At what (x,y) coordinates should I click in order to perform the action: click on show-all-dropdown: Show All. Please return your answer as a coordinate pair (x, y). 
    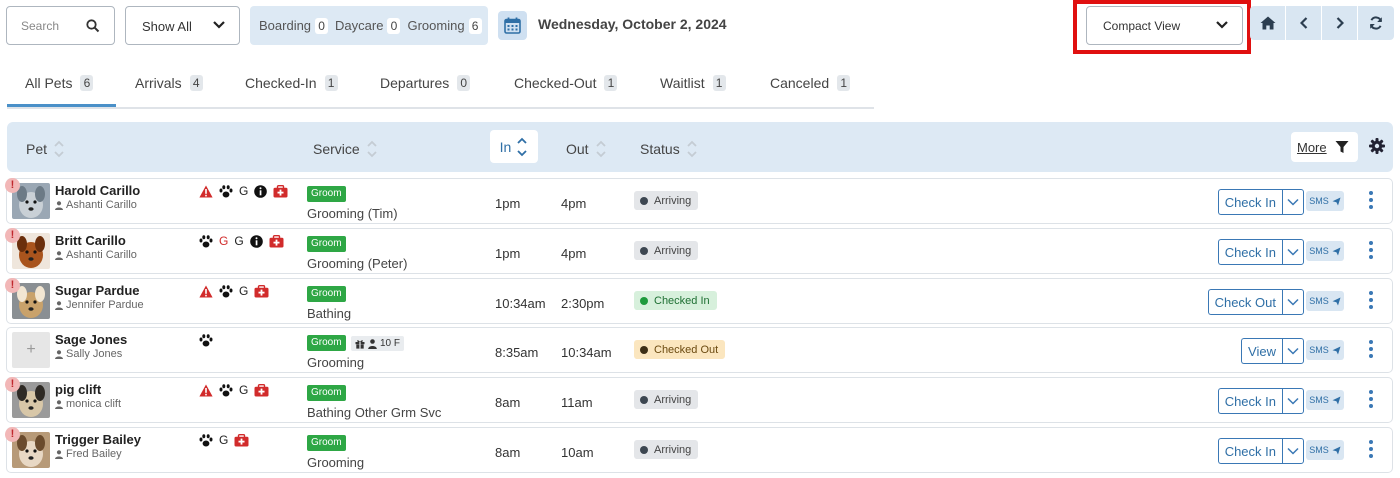
    Looking at the image, I should click on (182, 25).